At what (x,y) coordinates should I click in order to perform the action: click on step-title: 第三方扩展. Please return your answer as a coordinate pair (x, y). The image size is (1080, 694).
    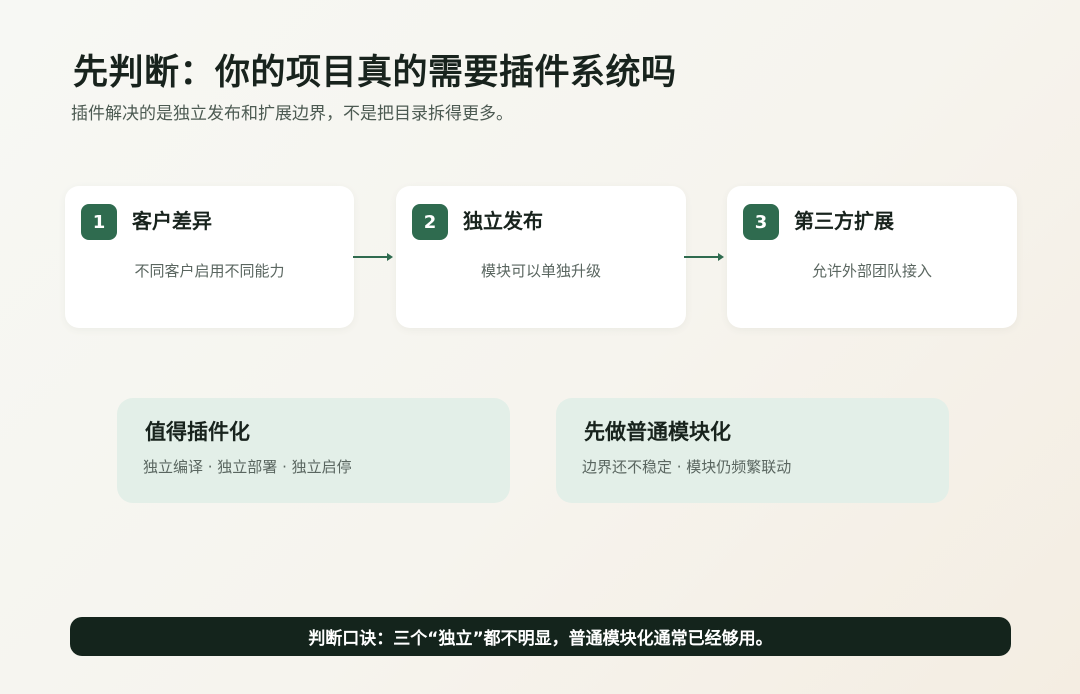
    Looking at the image, I should click on (844, 221).